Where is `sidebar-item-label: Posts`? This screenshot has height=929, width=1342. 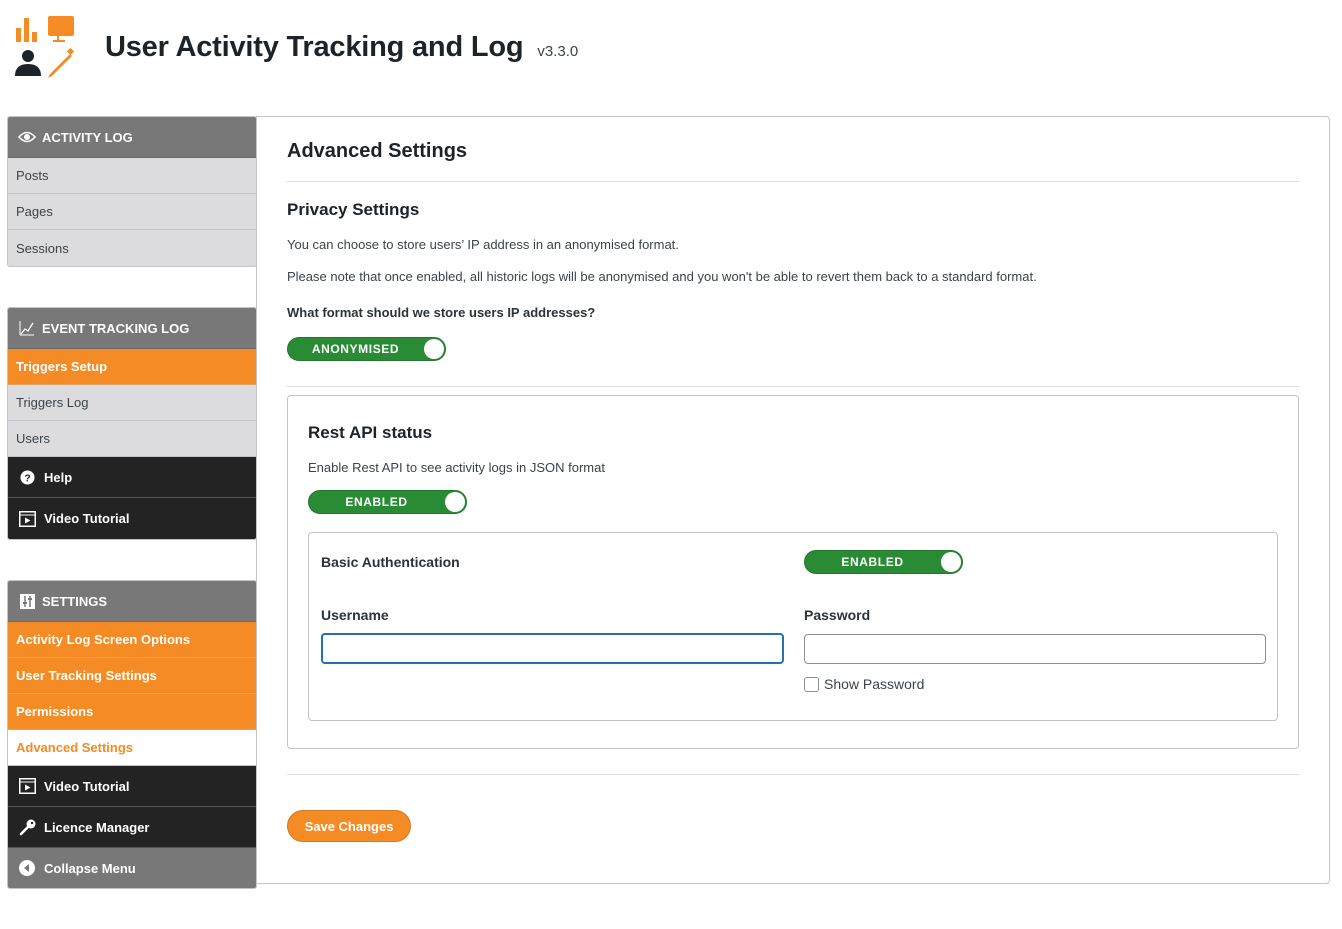
sidebar-item-label: Posts is located at coordinates (32, 175).